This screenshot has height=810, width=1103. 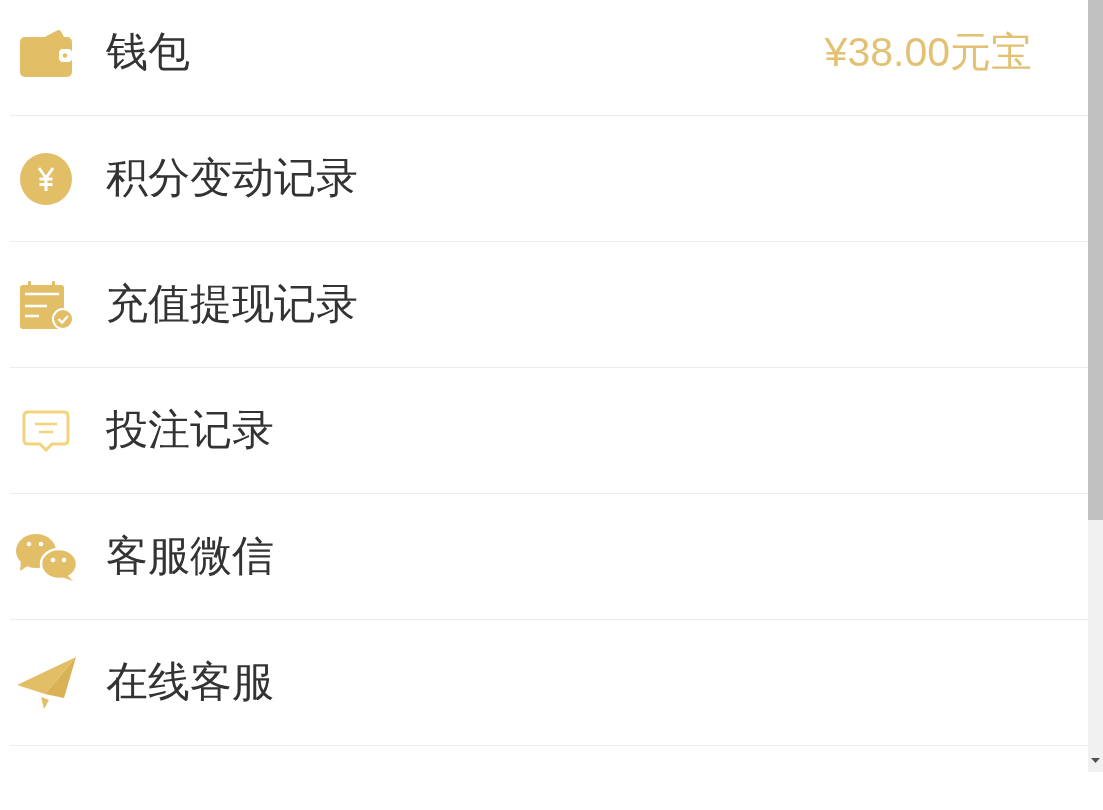 What do you see at coordinates (46, 556) in the screenshot?
I see `chat-bubbles-icon` at bounding box center [46, 556].